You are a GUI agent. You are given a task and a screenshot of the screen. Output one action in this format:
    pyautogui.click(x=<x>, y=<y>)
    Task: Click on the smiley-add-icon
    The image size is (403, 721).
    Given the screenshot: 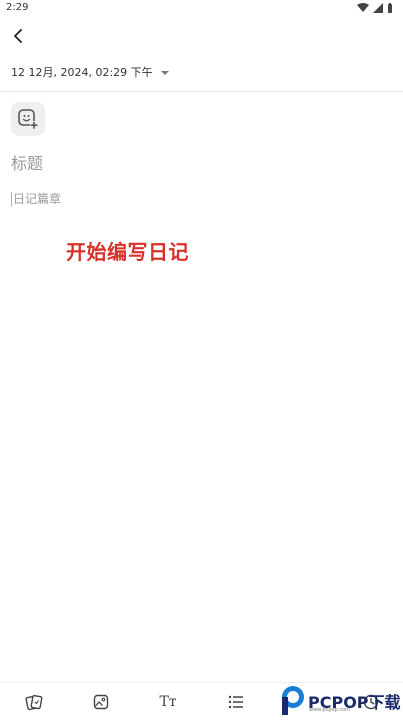 What is the action you would take?
    pyautogui.click(x=28, y=119)
    